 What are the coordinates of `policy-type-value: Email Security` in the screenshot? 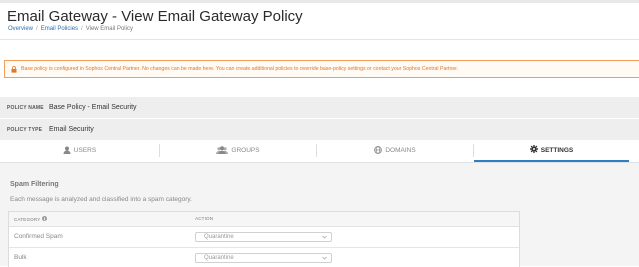 It's located at (71, 129).